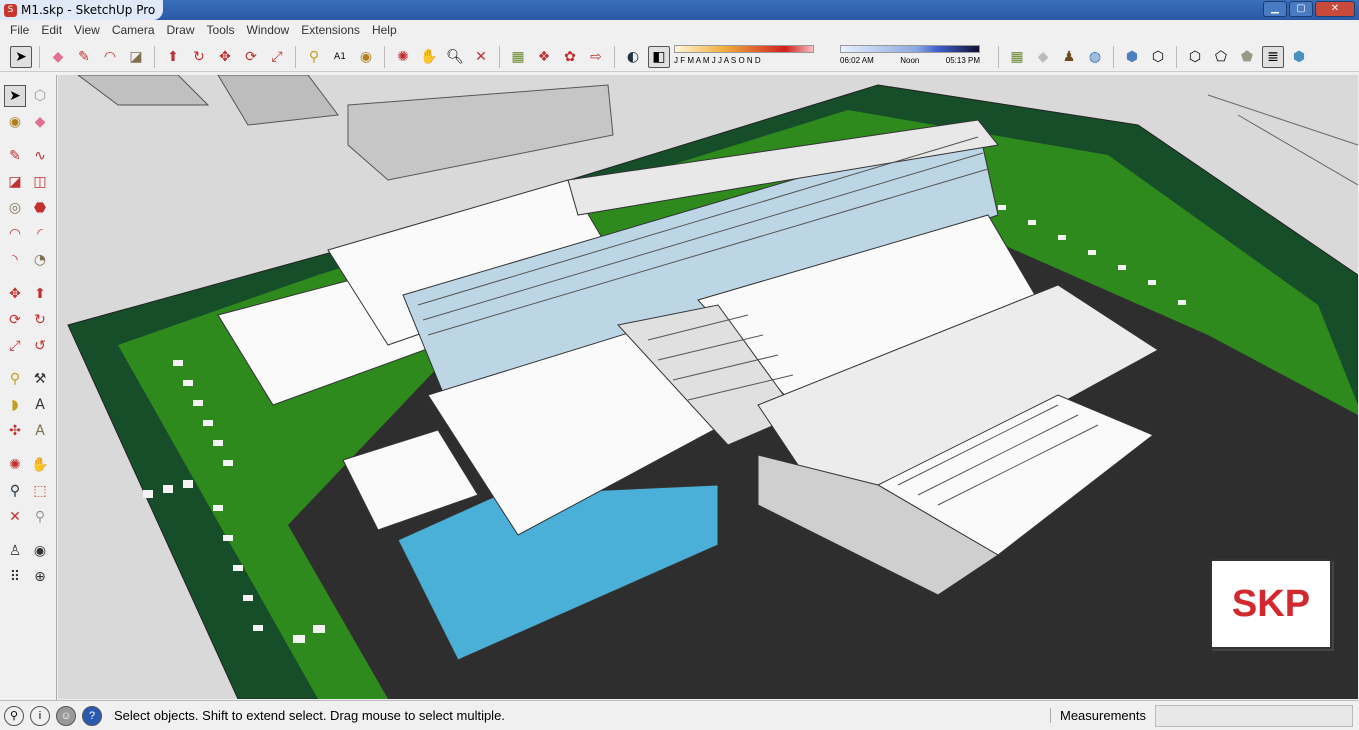  What do you see at coordinates (92, 715) in the screenshot?
I see `instructor-help-icon: ?` at bounding box center [92, 715].